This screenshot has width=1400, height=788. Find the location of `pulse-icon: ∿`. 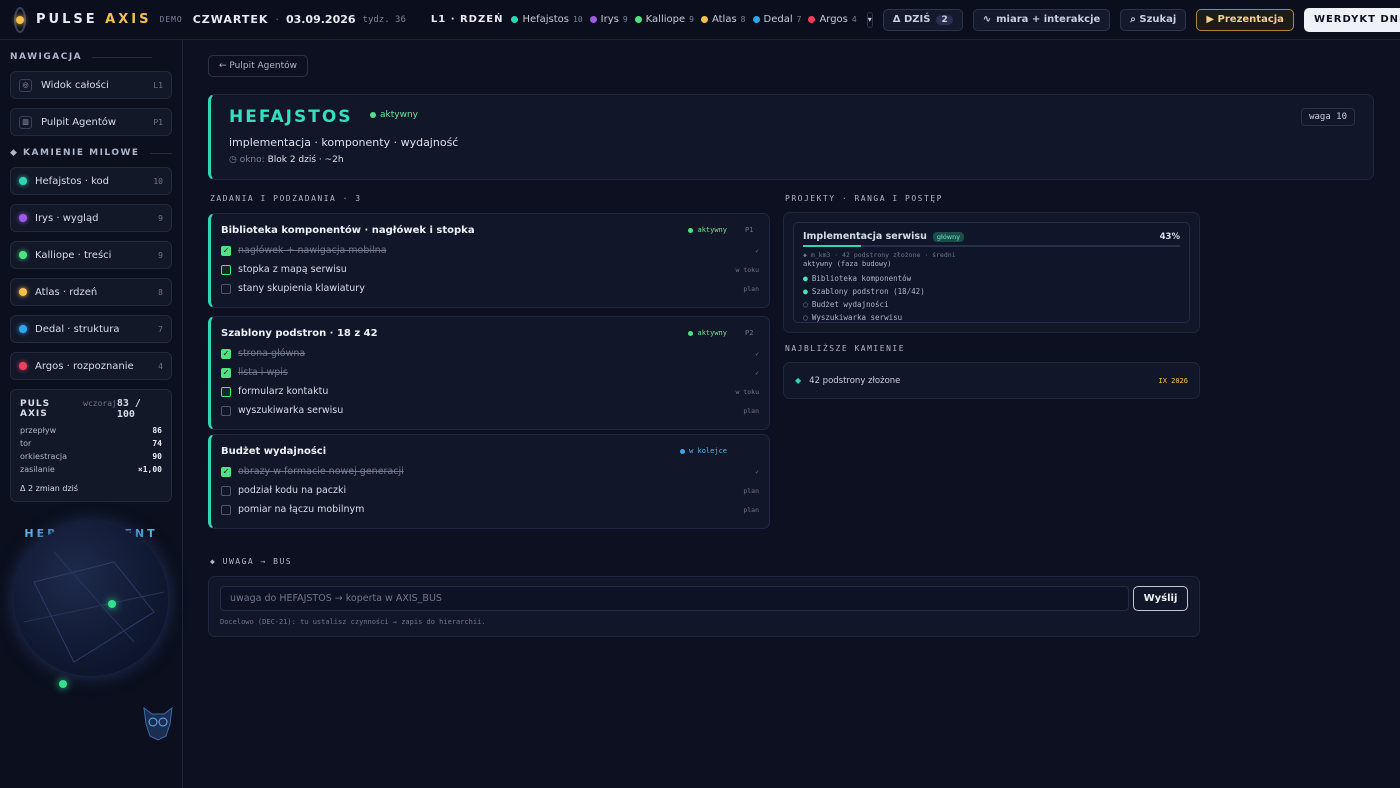

pulse-icon: ∿ is located at coordinates (987, 19).